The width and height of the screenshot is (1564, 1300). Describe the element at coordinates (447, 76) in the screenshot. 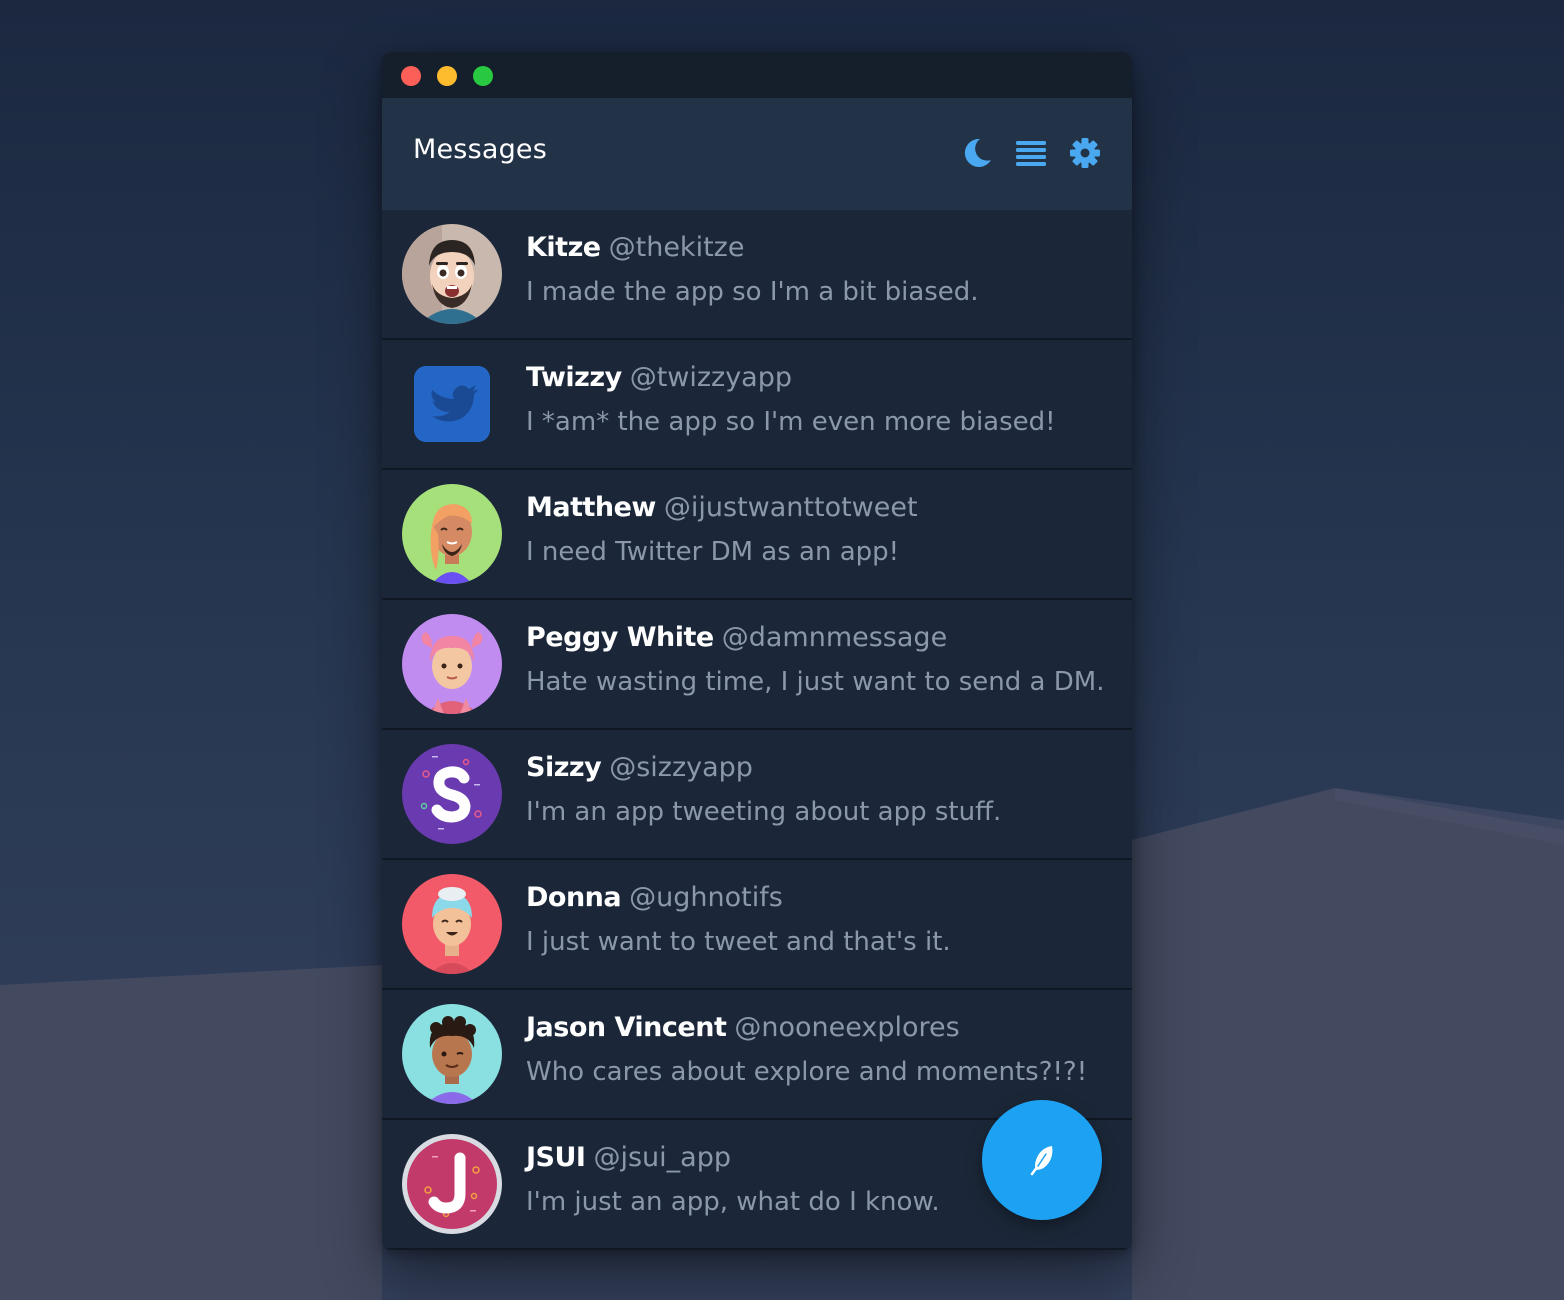

I see `minimize-window-button` at that location.